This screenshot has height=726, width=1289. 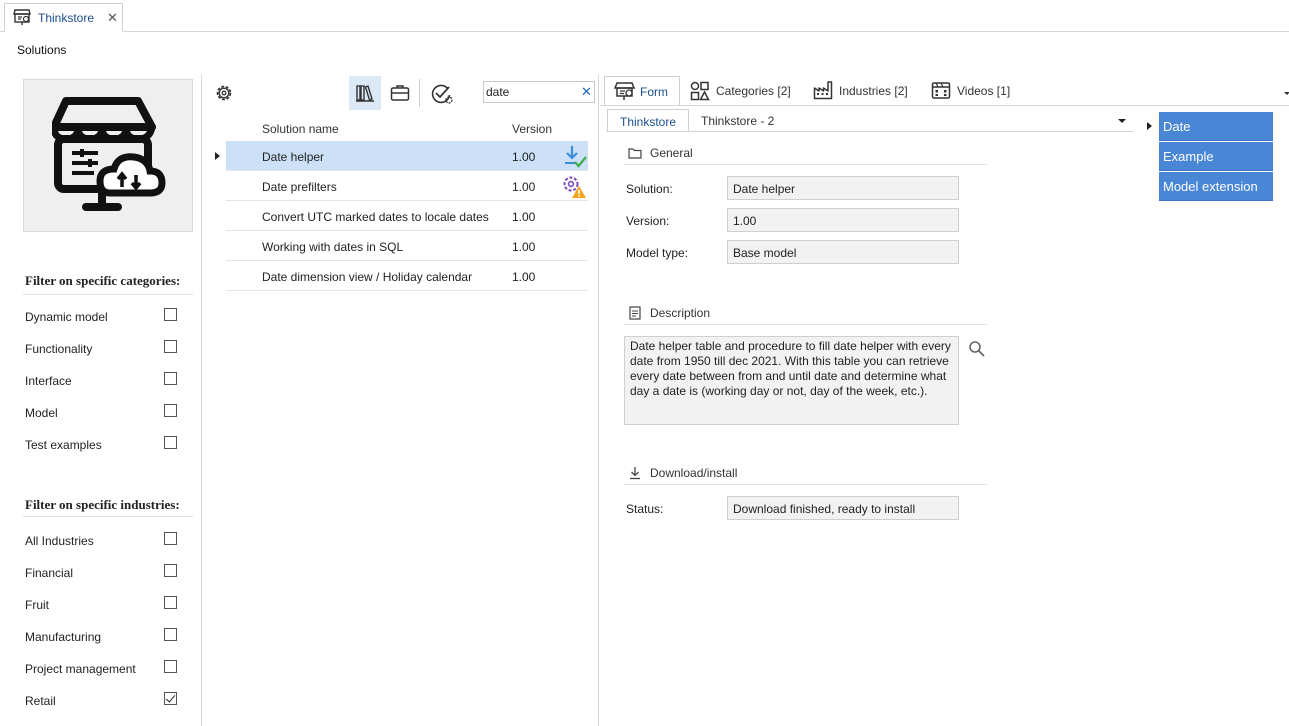 What do you see at coordinates (574, 187) in the screenshot?
I see `gear-warning-icon` at bounding box center [574, 187].